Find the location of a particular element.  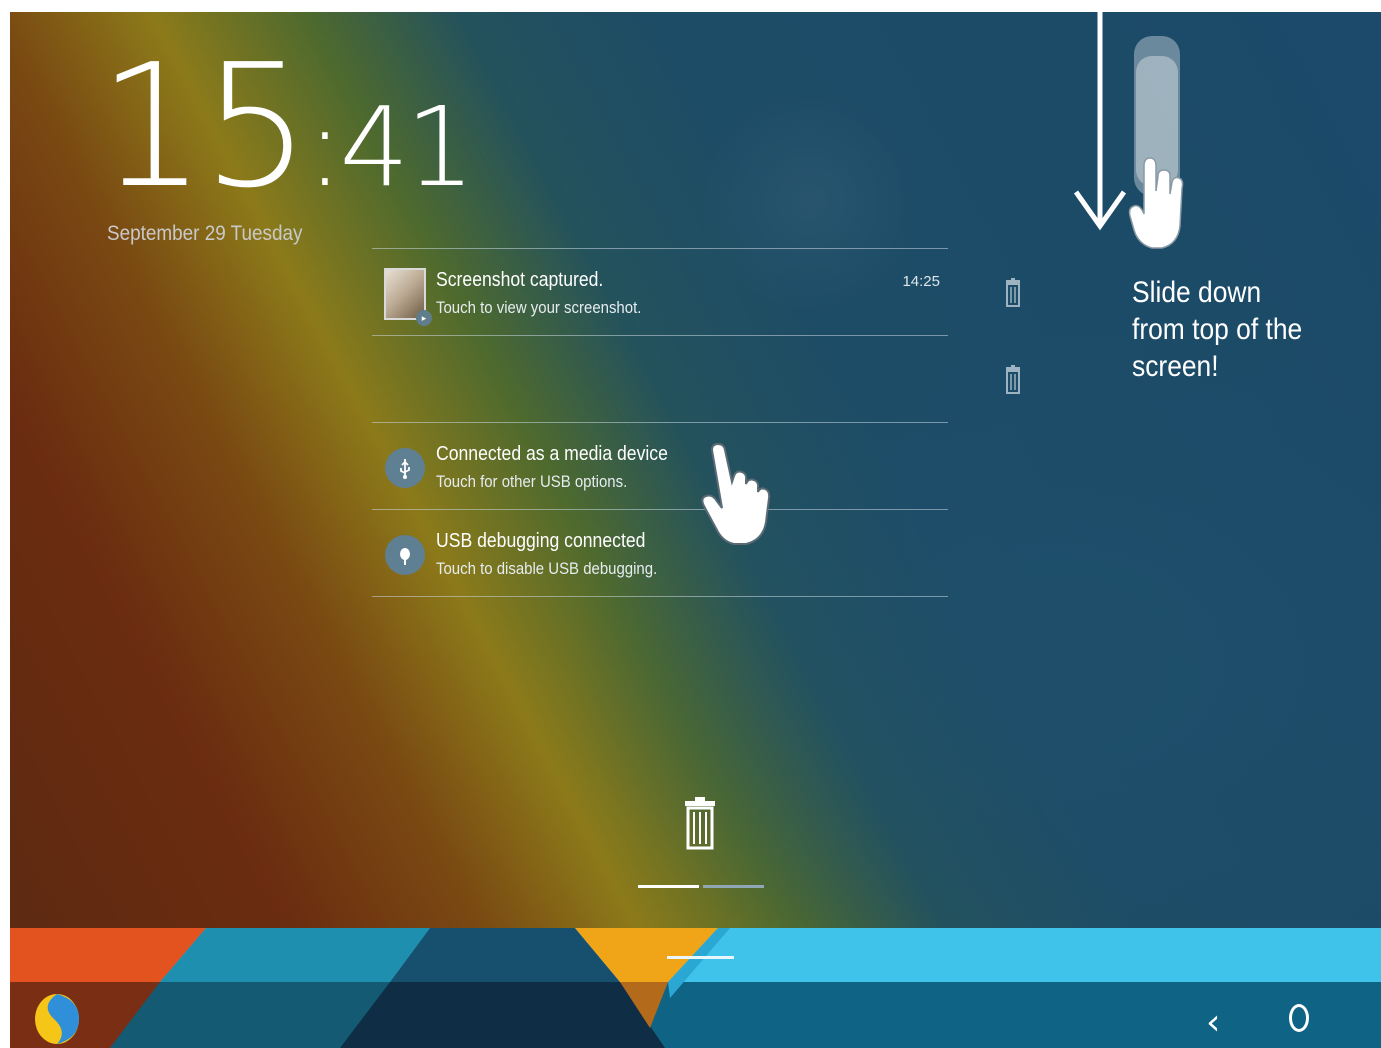

notification-time: 14:25 is located at coordinates (921, 281).